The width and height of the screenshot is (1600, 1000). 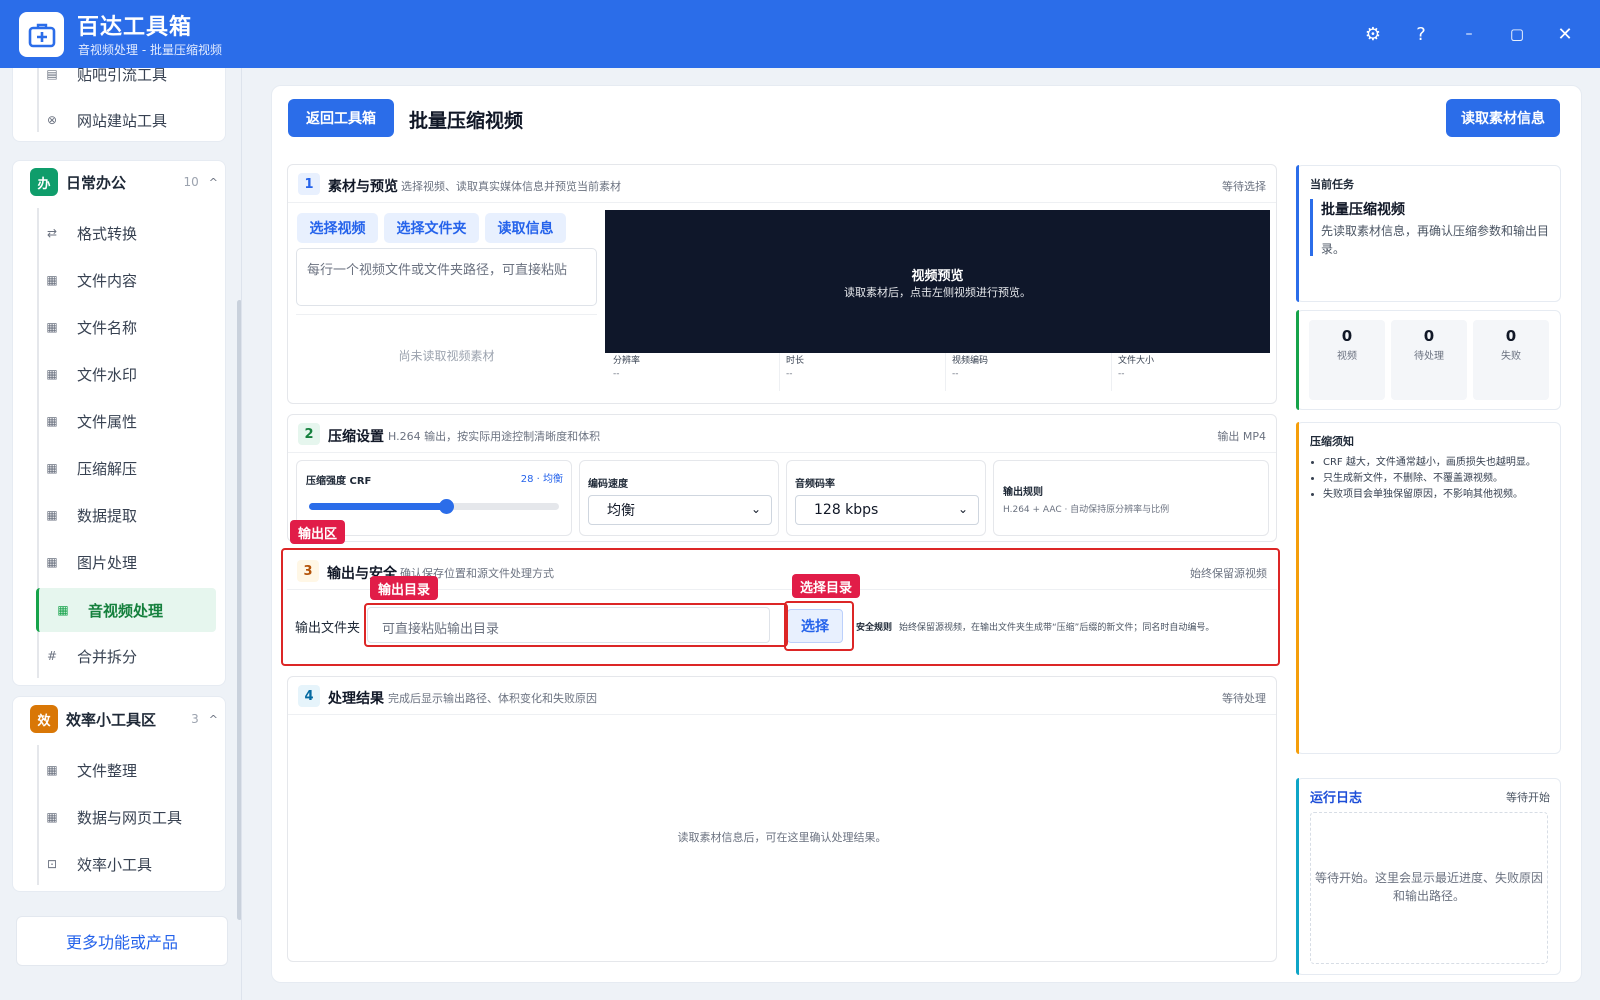 I want to click on sidebar-scrollbar, so click(x=239, y=610).